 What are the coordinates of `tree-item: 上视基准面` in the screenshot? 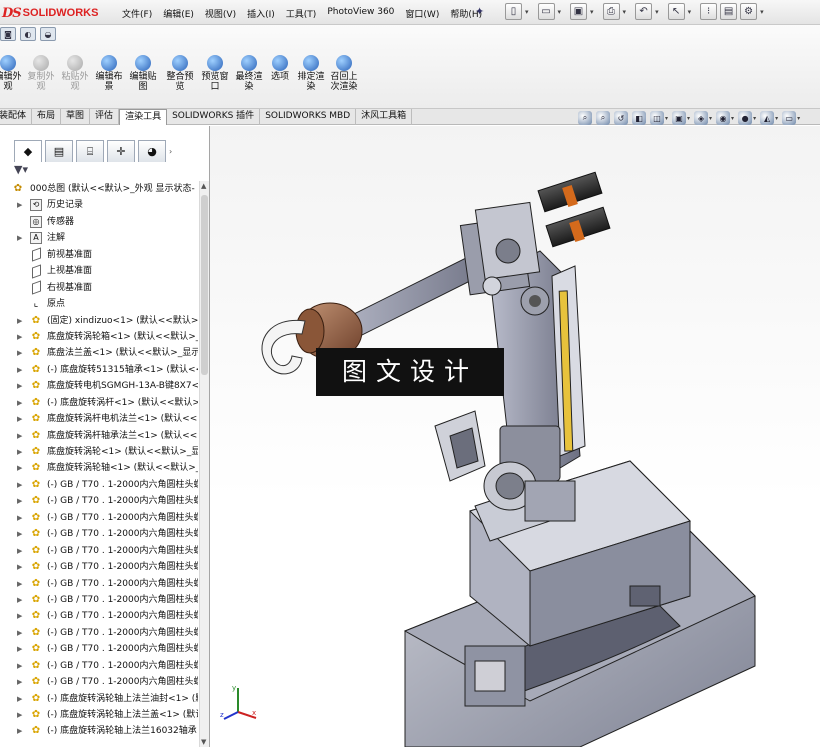 It's located at (99, 271).